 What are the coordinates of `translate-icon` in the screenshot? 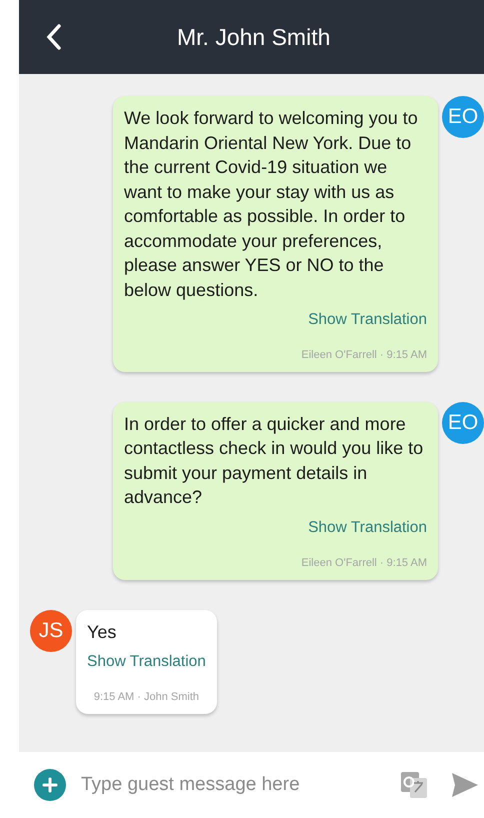 It's located at (414, 785).